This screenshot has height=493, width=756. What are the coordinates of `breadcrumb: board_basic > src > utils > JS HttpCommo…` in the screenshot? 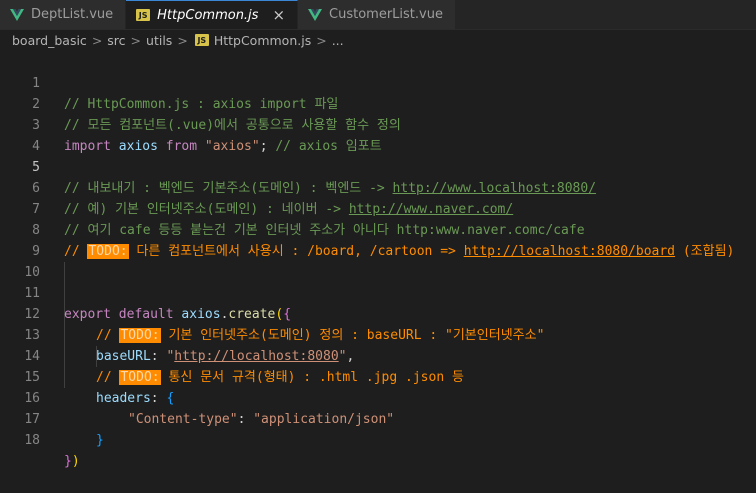 It's located at (378, 40).